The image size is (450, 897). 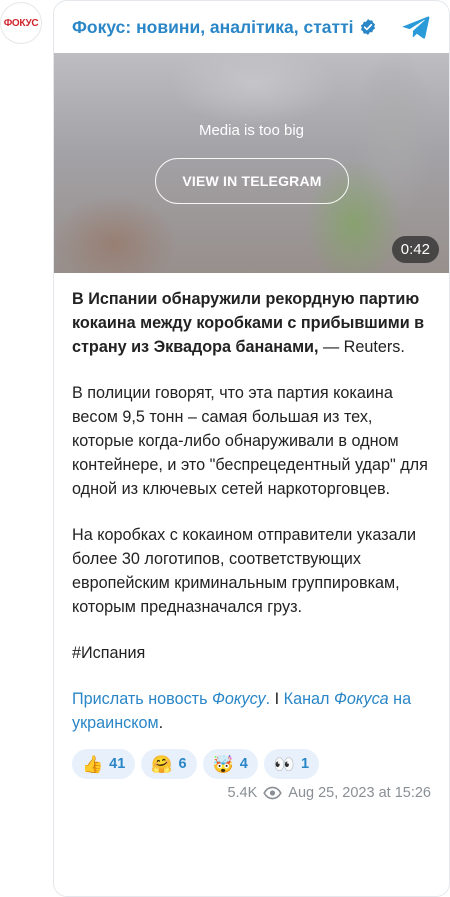 What do you see at coordinates (213, 27) in the screenshot?
I see `channel-title: Фокус: новини, аналітика, статті` at bounding box center [213, 27].